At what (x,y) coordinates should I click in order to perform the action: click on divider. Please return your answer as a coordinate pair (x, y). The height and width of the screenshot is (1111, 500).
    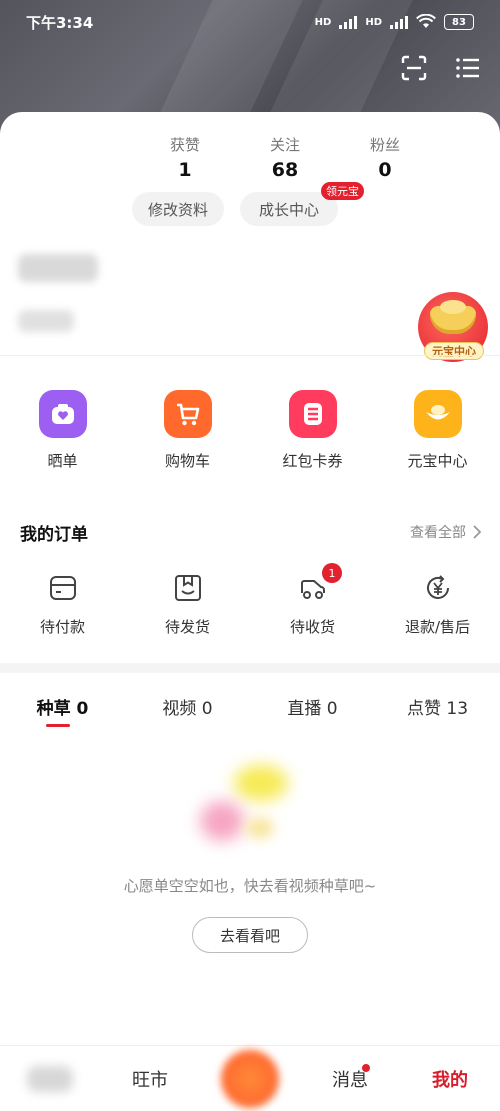
    Looking at the image, I should click on (250, 355).